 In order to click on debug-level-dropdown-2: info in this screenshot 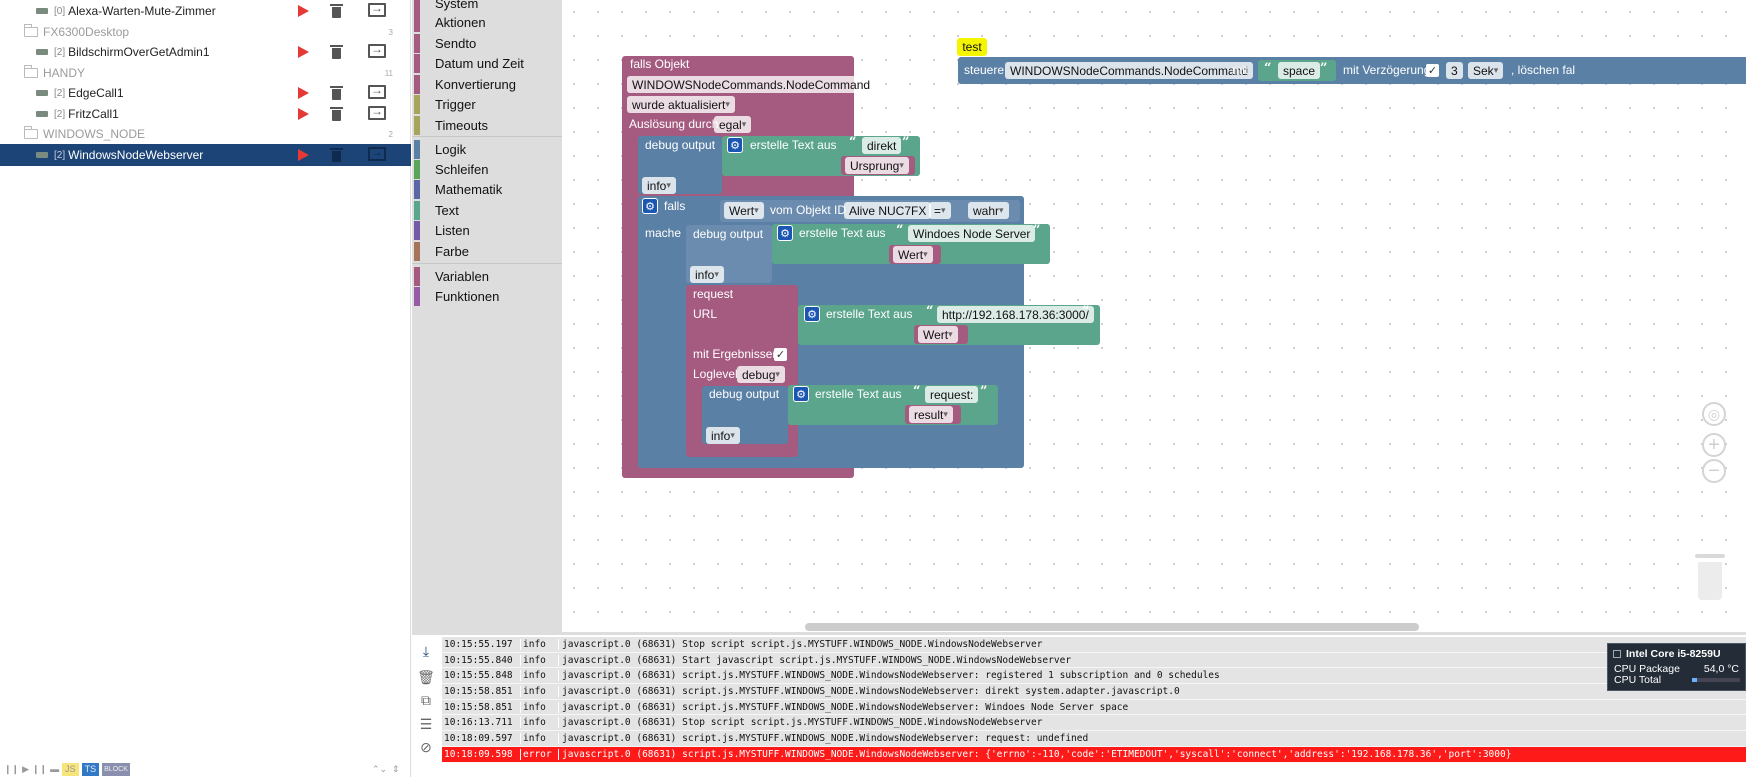, I will do `click(707, 274)`.